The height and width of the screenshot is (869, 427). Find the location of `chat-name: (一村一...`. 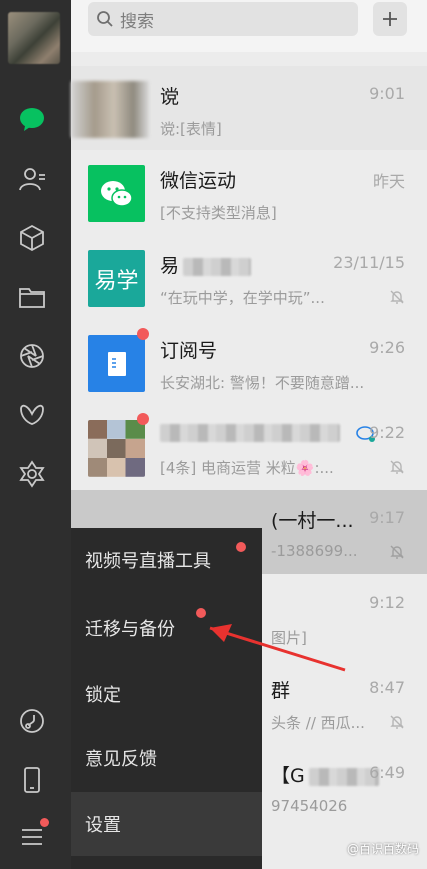

chat-name: (一村一... is located at coordinates (312, 521).